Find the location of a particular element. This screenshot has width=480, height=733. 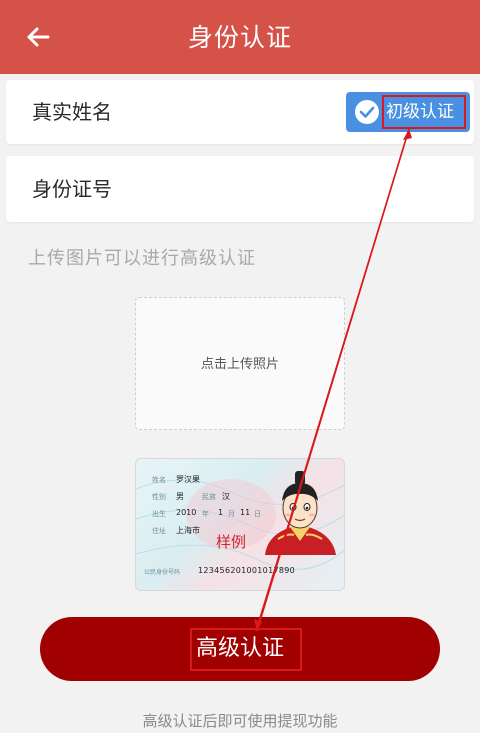

card-birth-year: 2010 is located at coordinates (186, 512).